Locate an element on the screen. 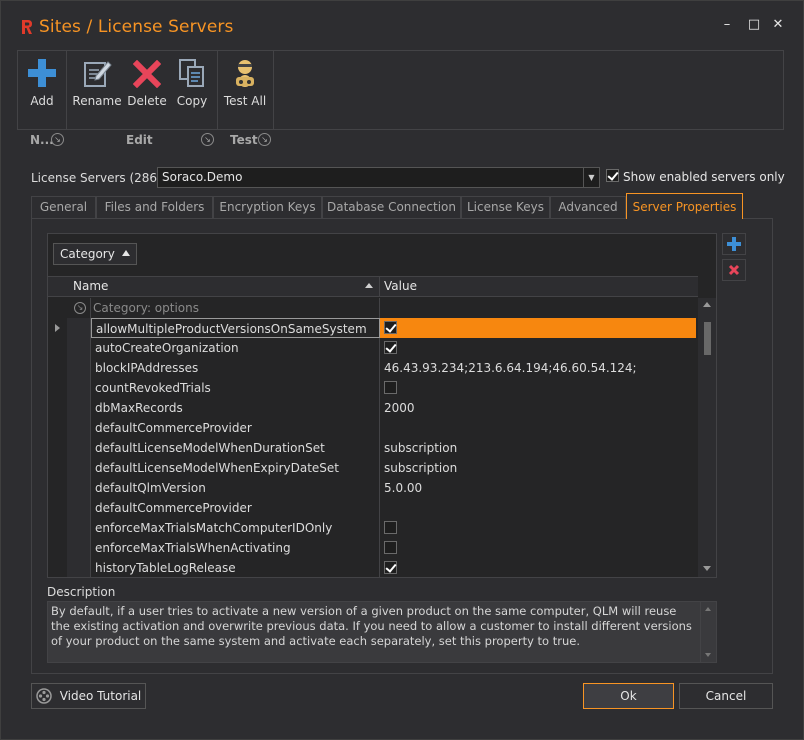 This screenshot has height=740, width=804. minimize-button: – is located at coordinates (727, 25).